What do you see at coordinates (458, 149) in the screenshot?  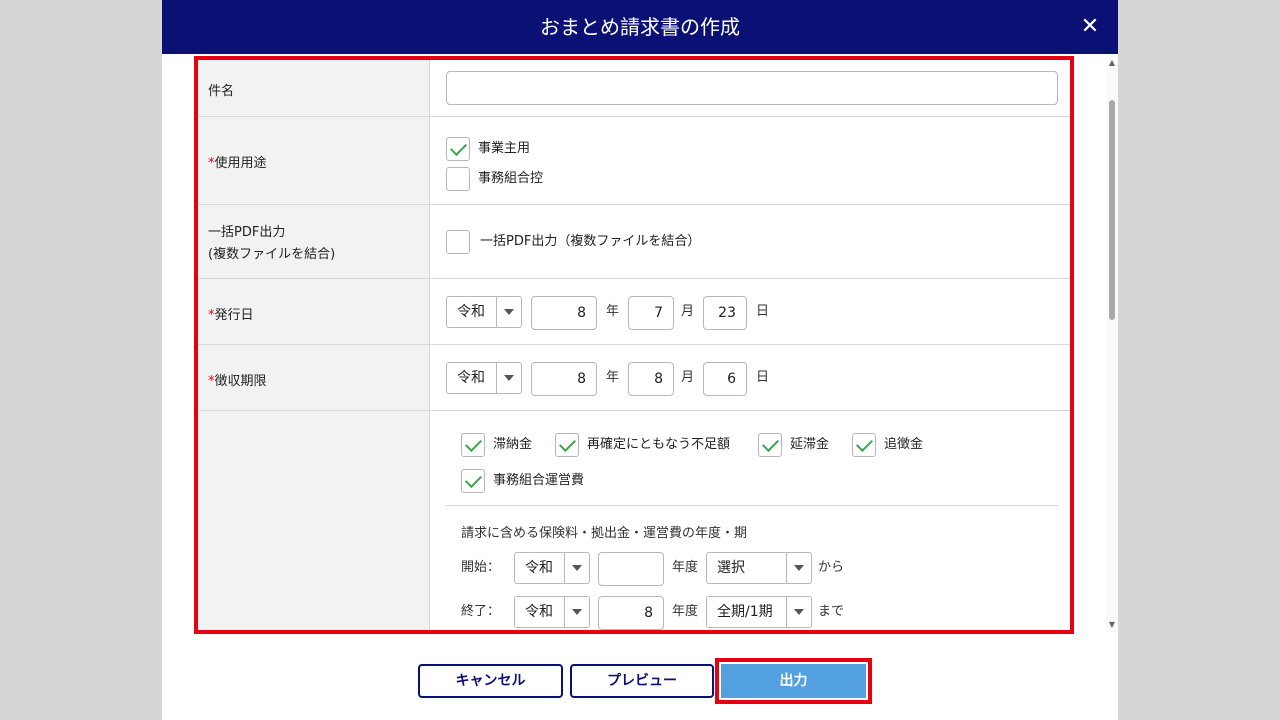 I see `usage-employer-checkbox` at bounding box center [458, 149].